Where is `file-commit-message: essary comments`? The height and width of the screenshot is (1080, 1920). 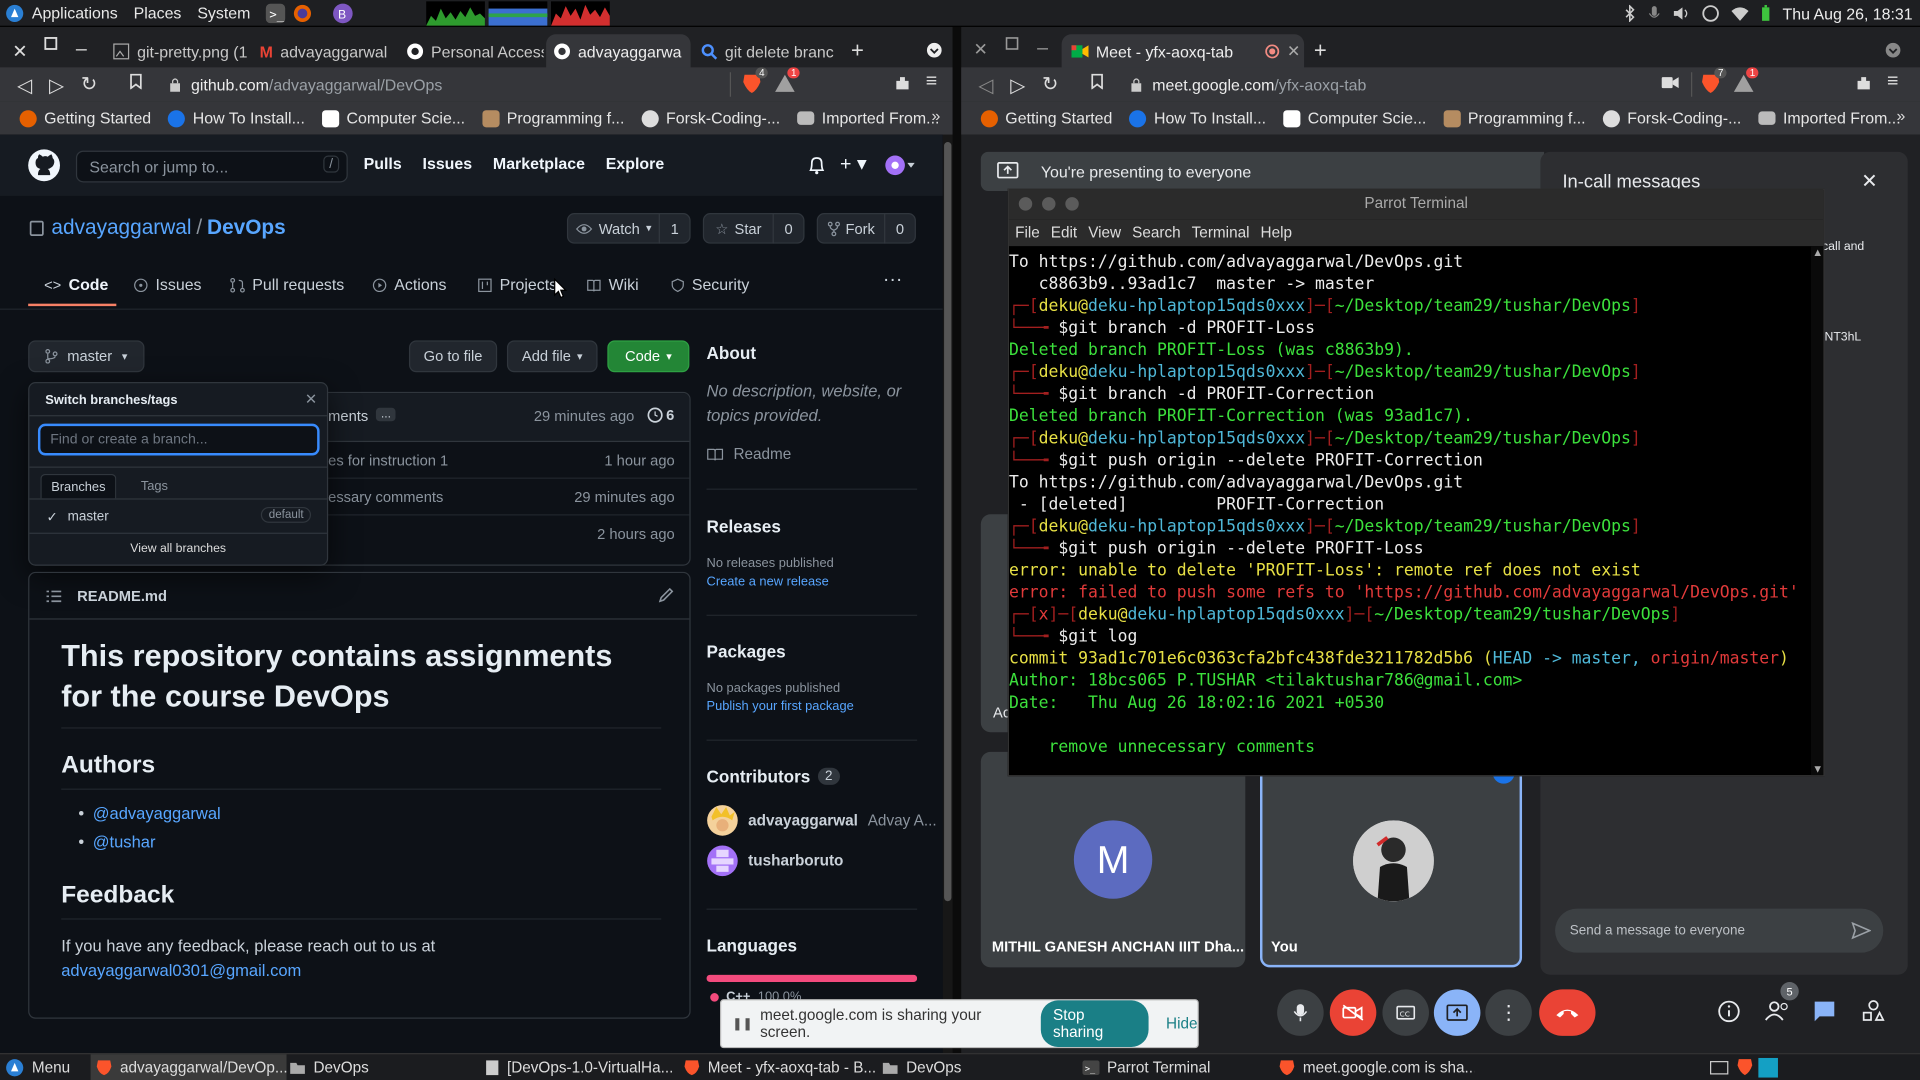 file-commit-message: essary comments is located at coordinates (385, 497).